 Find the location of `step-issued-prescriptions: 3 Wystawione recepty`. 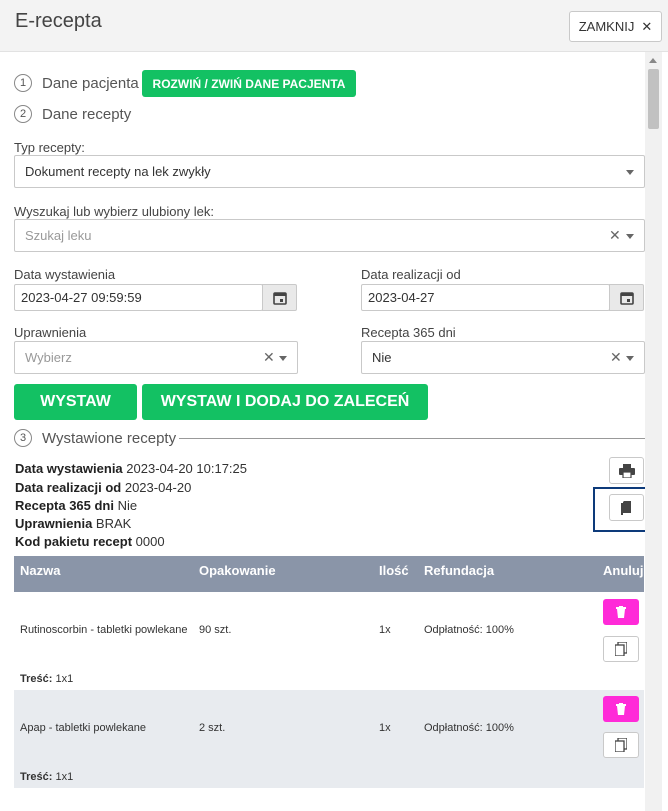

step-issued-prescriptions: 3 Wystawione recepty is located at coordinates (95, 438).